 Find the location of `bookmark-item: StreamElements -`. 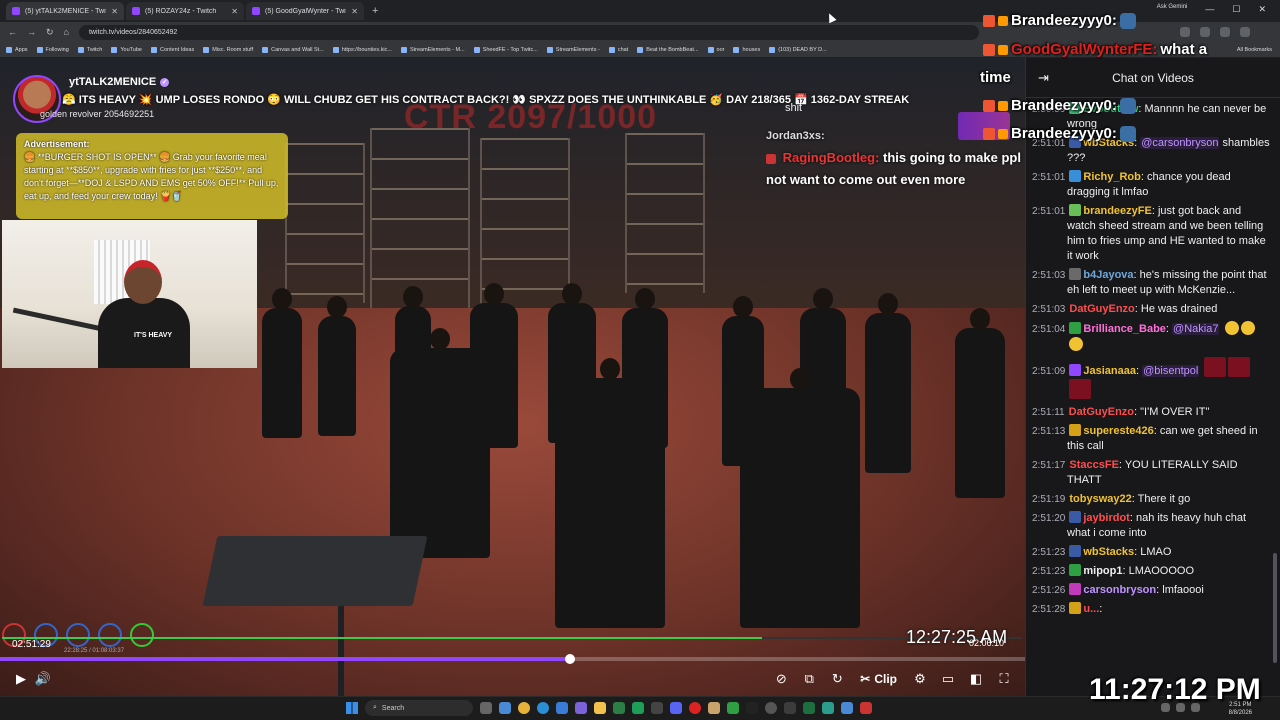

bookmark-item: StreamElements - is located at coordinates (573, 49).